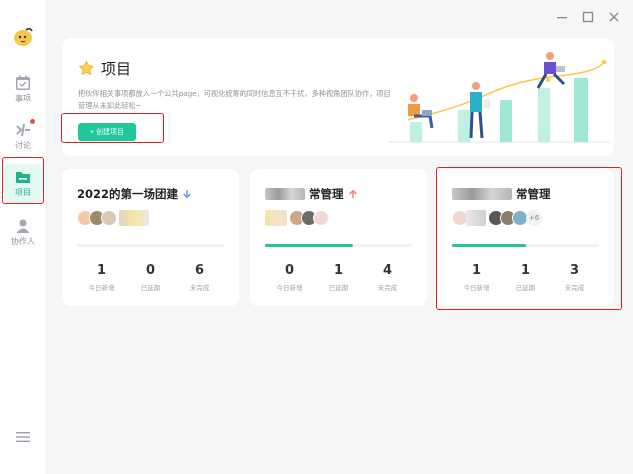 The height and width of the screenshot is (474, 633). I want to click on discussion-icon, so click(24, 129).